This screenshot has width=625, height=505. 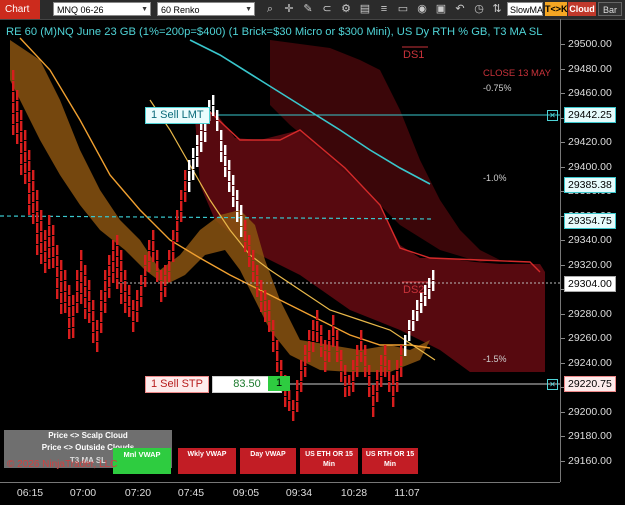 What do you see at coordinates (497, 9) in the screenshot?
I see `trades-icon: ⇅` at bounding box center [497, 9].